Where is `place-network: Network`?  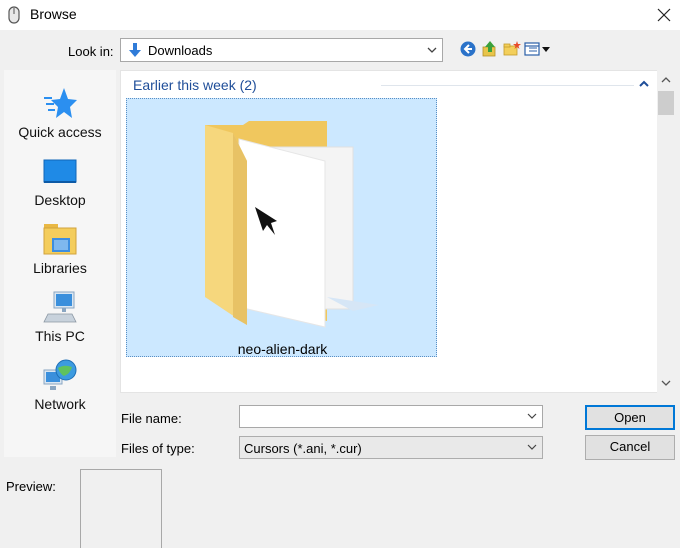 place-network: Network is located at coordinates (60, 381).